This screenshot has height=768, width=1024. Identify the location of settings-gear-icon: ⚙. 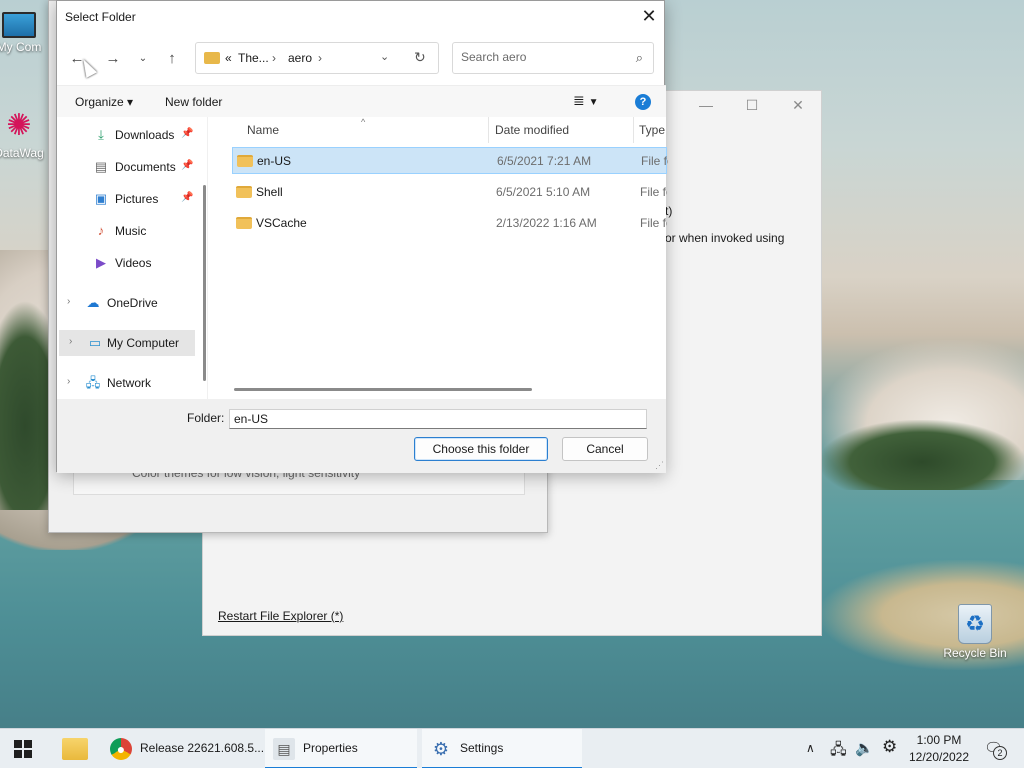
(889, 747).